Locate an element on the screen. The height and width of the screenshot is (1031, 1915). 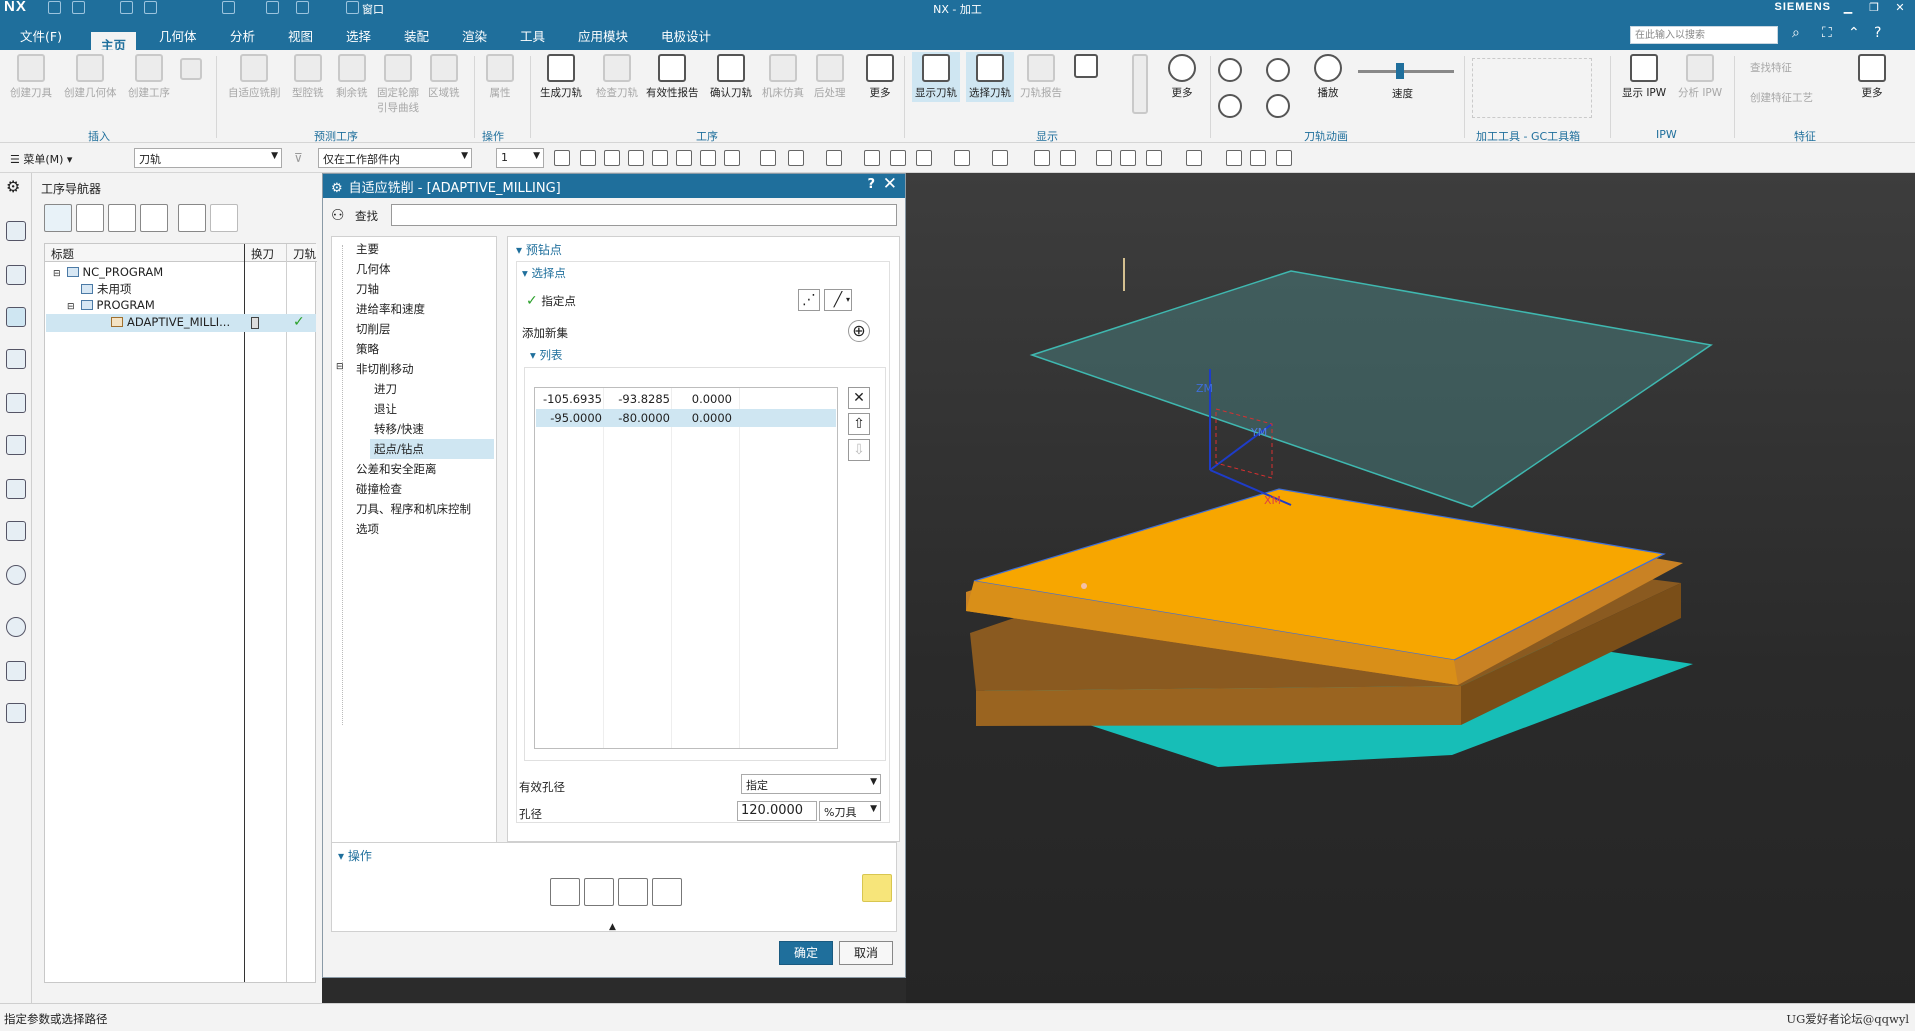
material-icon is located at coordinates (1042, 158).